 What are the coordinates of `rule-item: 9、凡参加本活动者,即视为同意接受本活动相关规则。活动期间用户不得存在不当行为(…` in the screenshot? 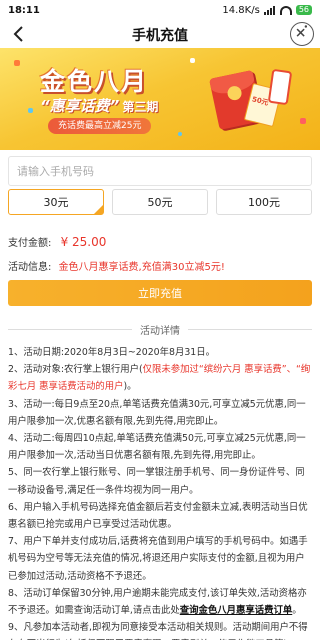 It's located at (158, 631).